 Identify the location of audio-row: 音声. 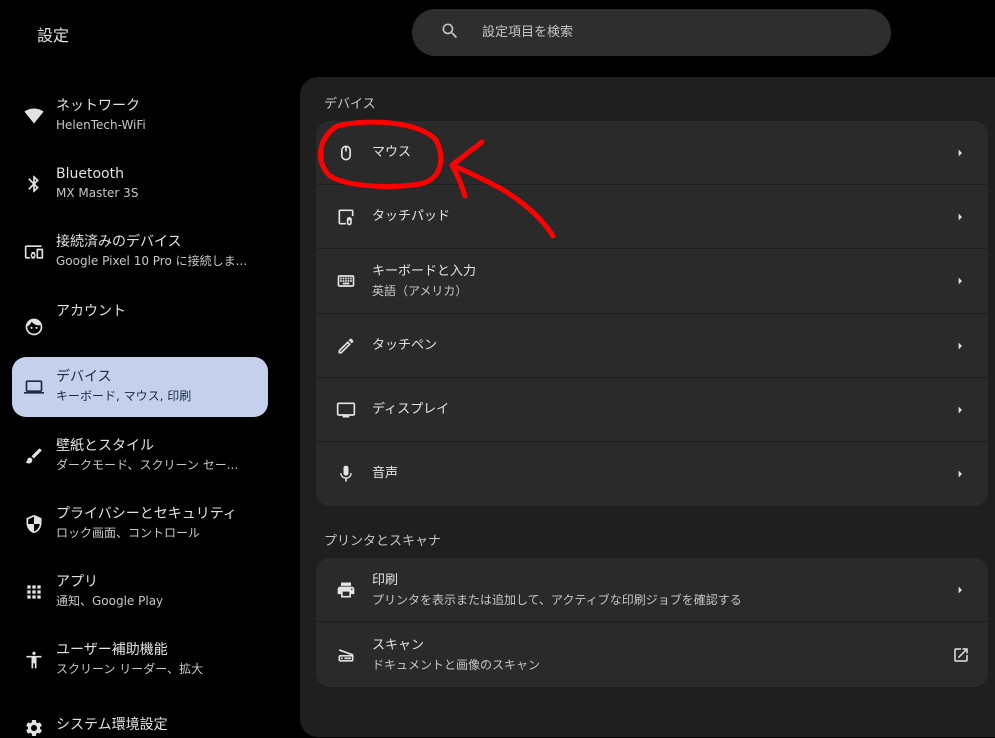
(652, 474).